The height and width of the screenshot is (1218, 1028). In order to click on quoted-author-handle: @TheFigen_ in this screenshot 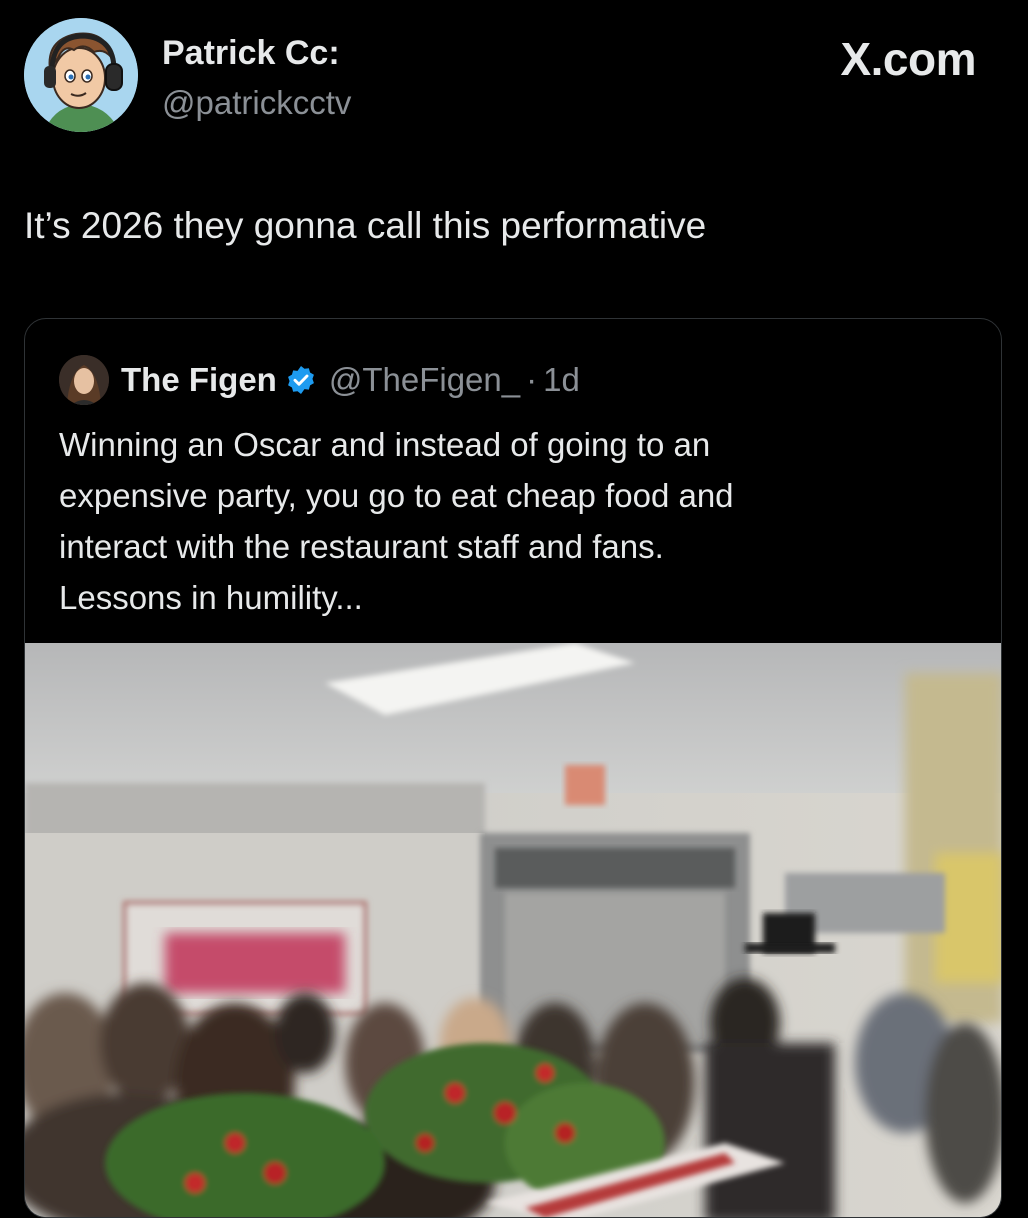, I will do `click(424, 380)`.